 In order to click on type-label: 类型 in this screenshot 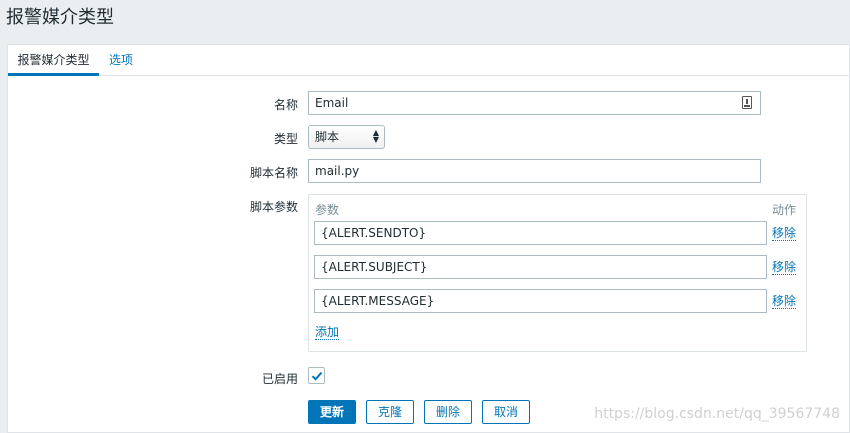, I will do `click(285, 139)`.